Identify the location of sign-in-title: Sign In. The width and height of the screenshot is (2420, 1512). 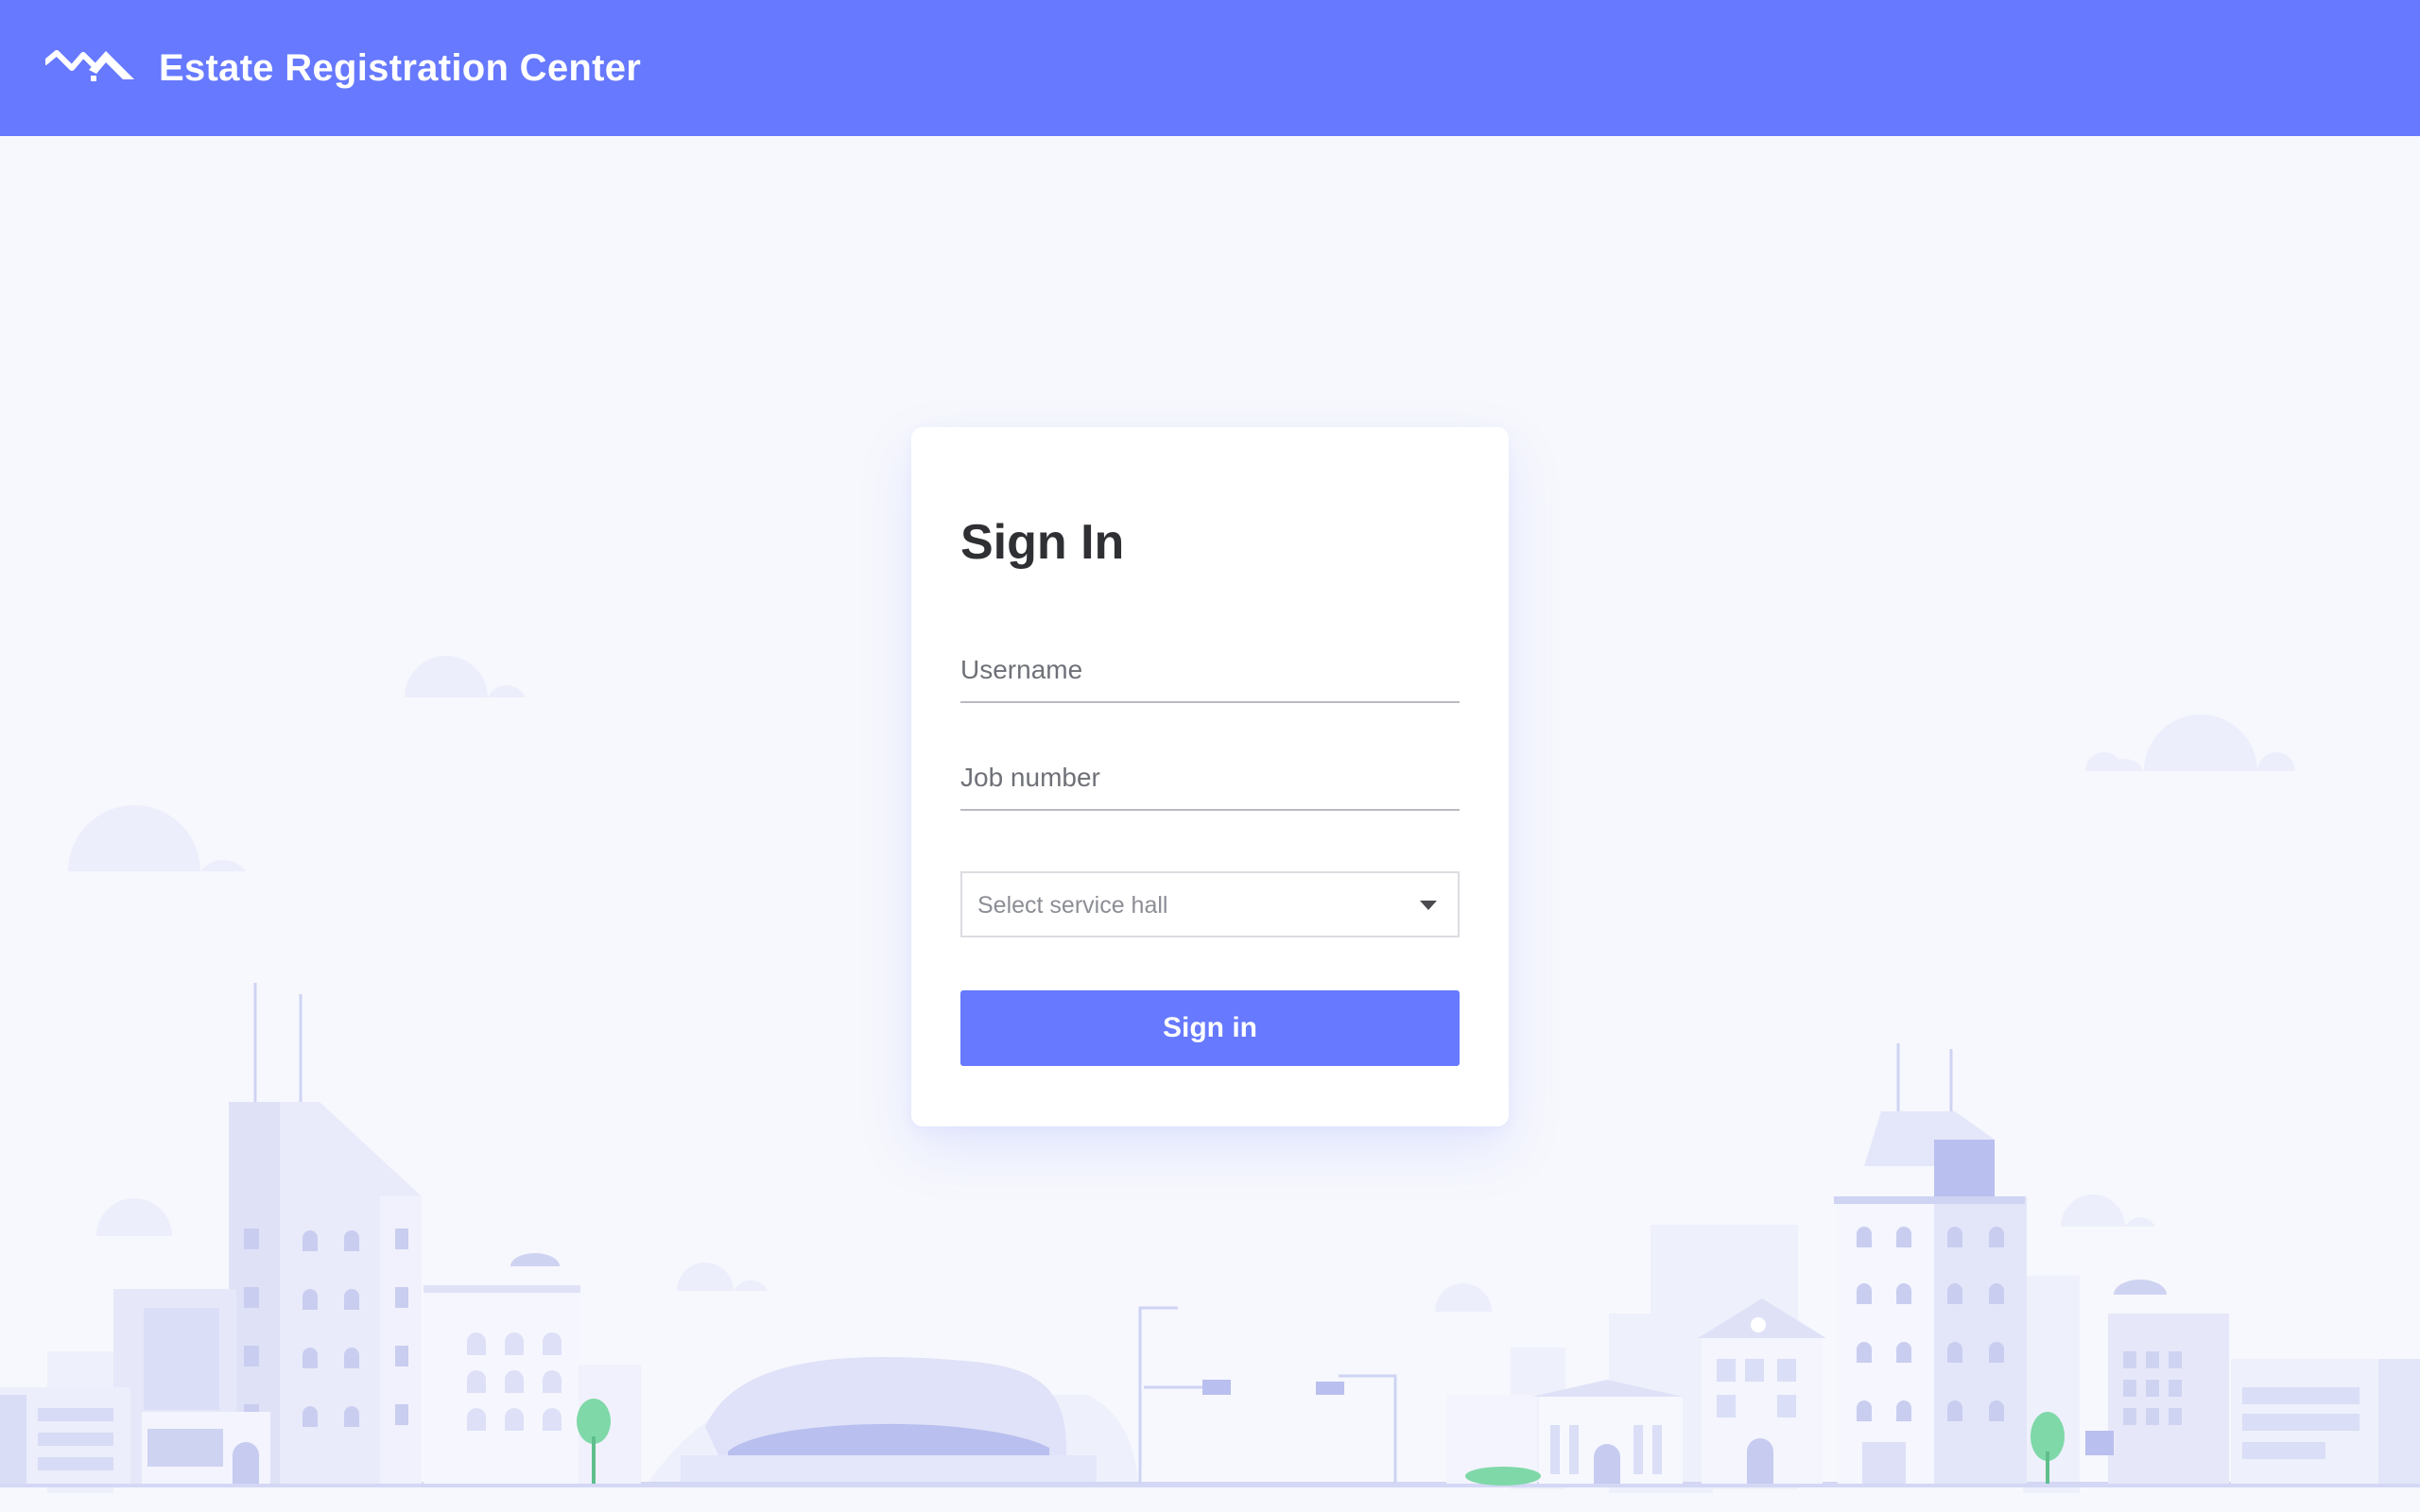
(1042, 542).